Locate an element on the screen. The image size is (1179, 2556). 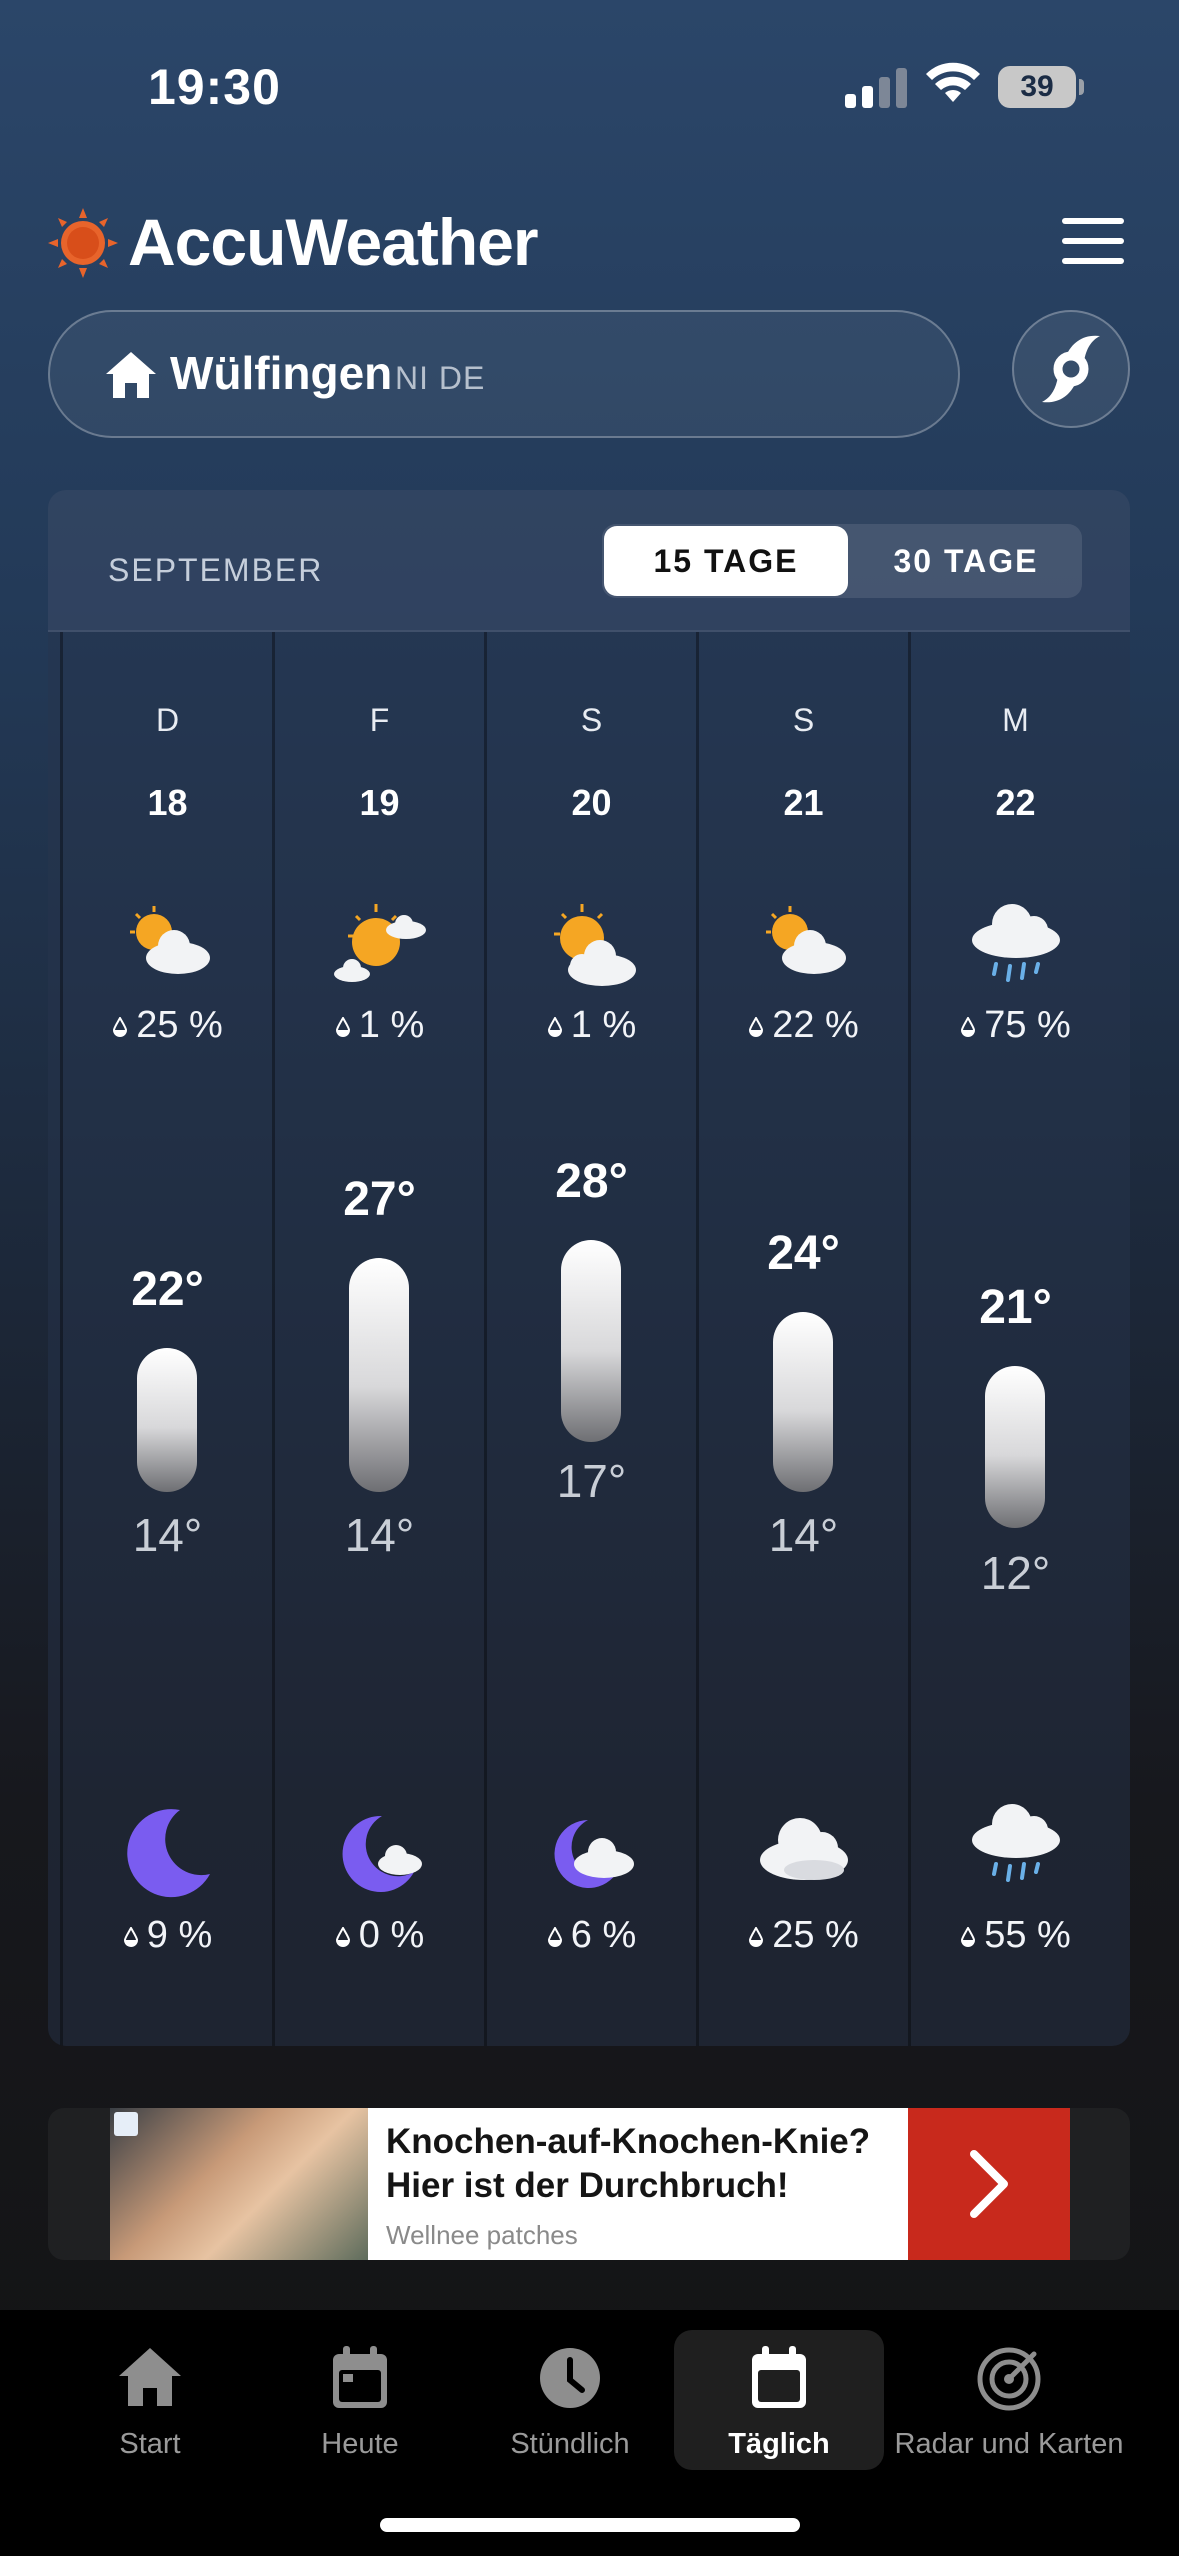
day-date: 19 is located at coordinates (379, 802).